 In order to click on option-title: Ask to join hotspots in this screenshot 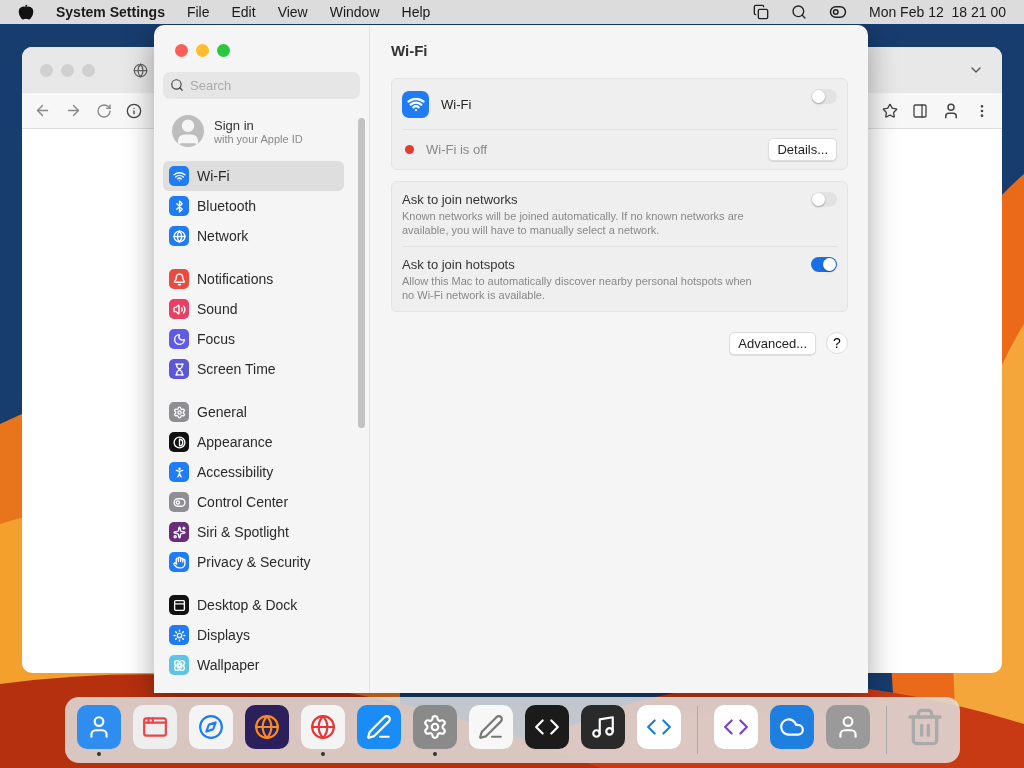, I will do `click(459, 264)`.